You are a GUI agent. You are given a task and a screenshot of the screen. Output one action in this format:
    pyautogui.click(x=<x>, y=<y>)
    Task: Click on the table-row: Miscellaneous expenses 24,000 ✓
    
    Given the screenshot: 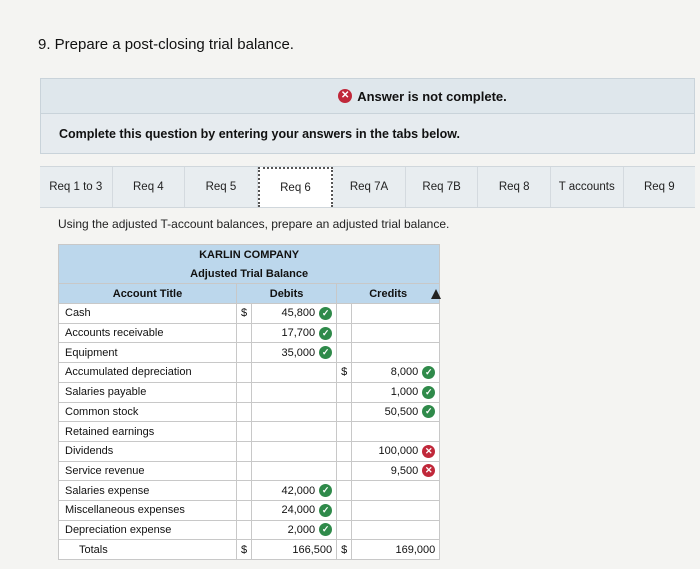 What is the action you would take?
    pyautogui.click(x=249, y=510)
    